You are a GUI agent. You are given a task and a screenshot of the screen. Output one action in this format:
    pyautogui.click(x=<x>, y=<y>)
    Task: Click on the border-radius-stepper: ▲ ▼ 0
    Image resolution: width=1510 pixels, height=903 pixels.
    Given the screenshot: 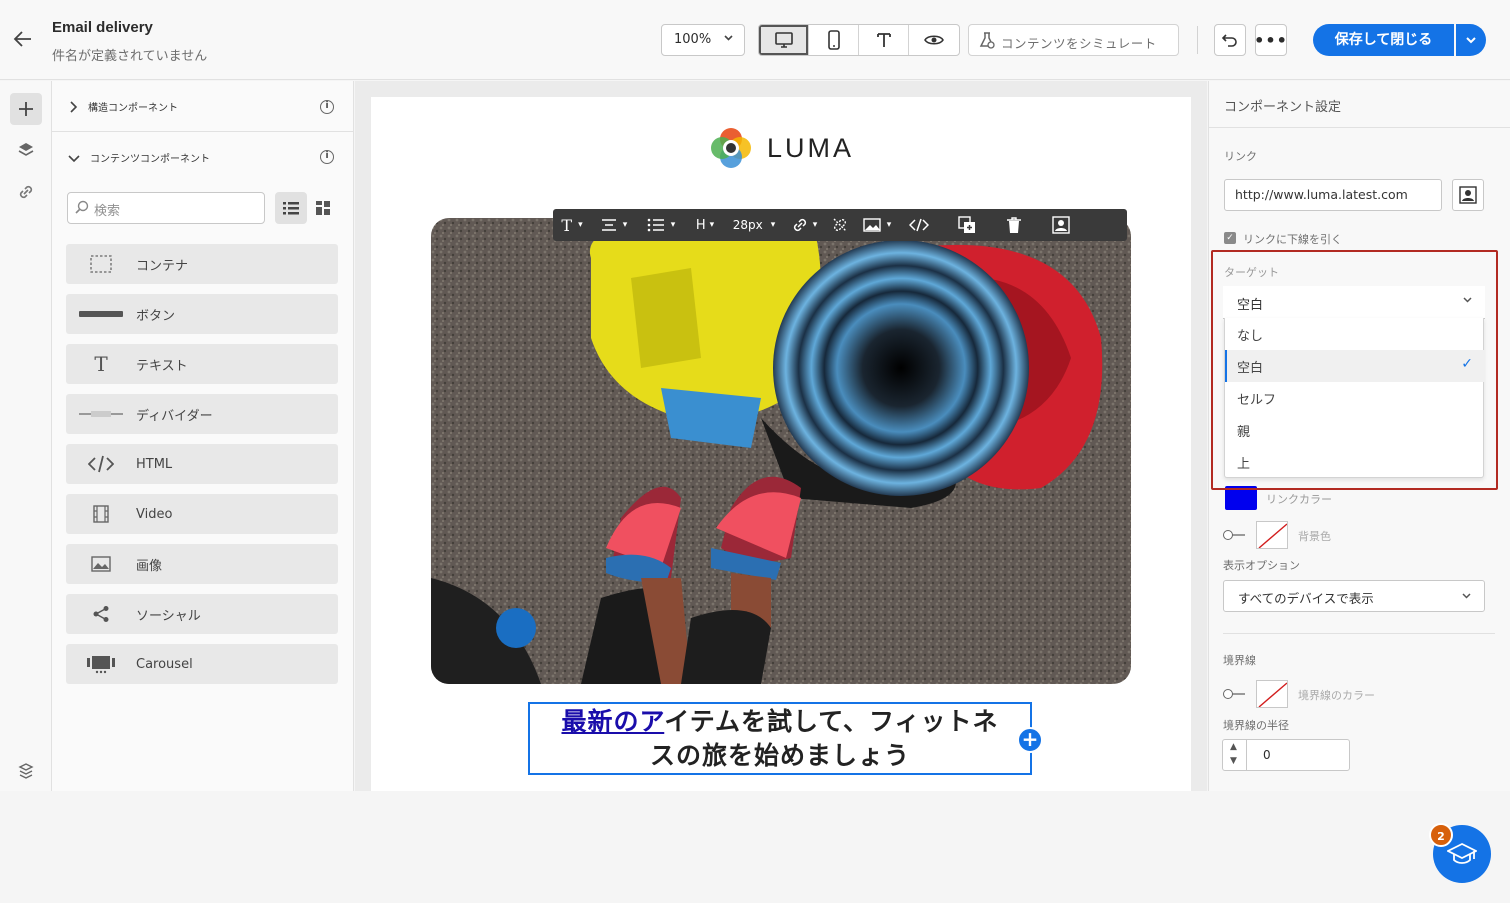 What is the action you would take?
    pyautogui.click(x=1286, y=755)
    